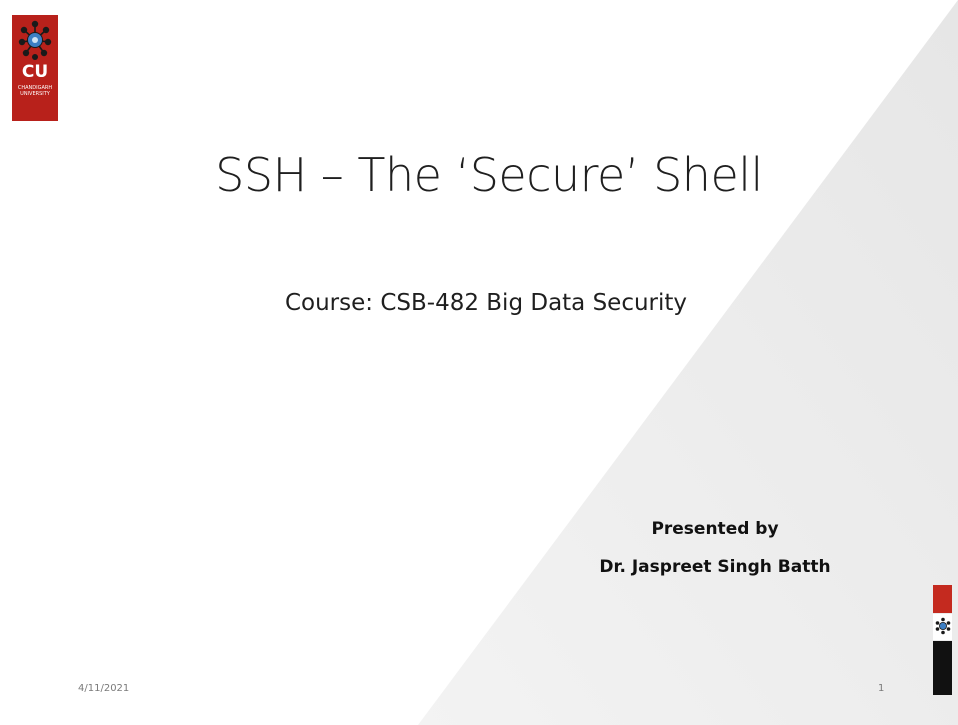  I want to click on course-subtitle: Course: CSB-482 Big Data Security, so click(486, 303).